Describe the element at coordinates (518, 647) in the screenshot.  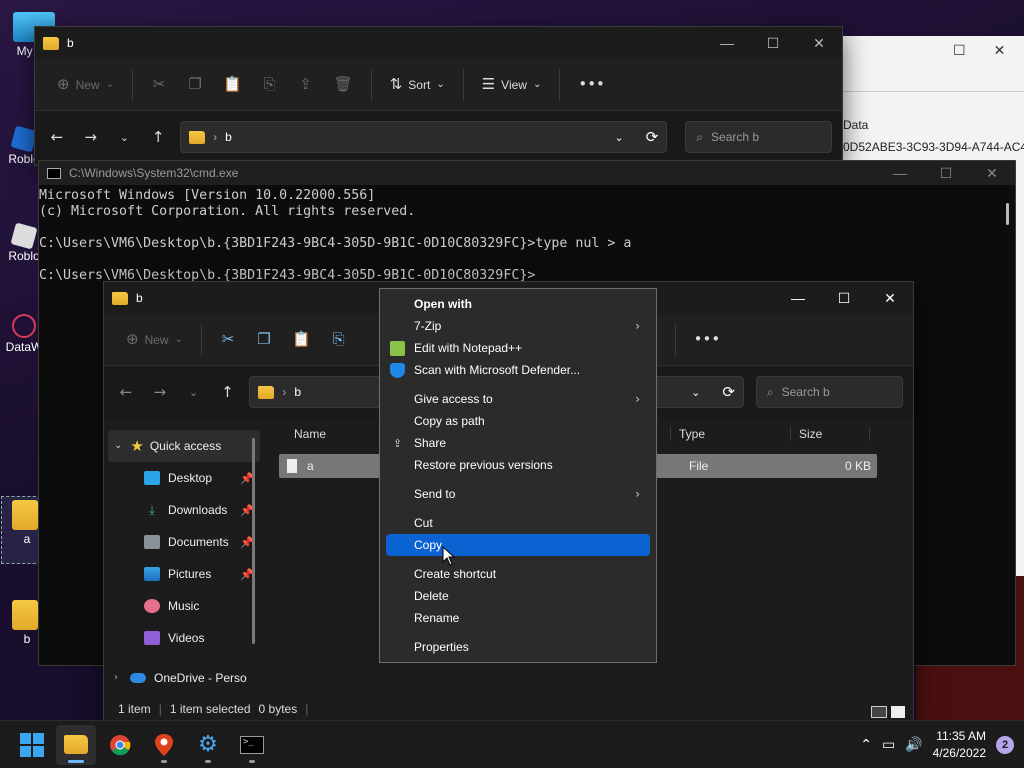
I see `menu-item-properties: Properties` at that location.